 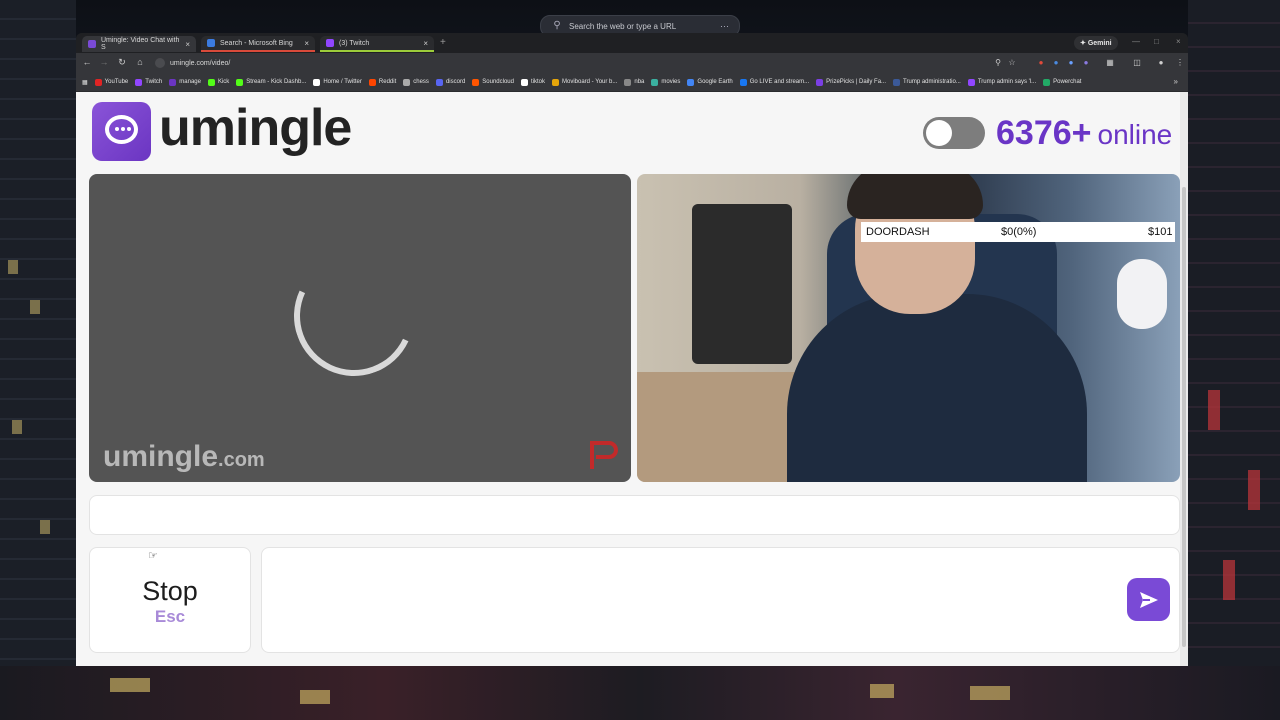 I want to click on background-city-left, so click(x=38, y=360).